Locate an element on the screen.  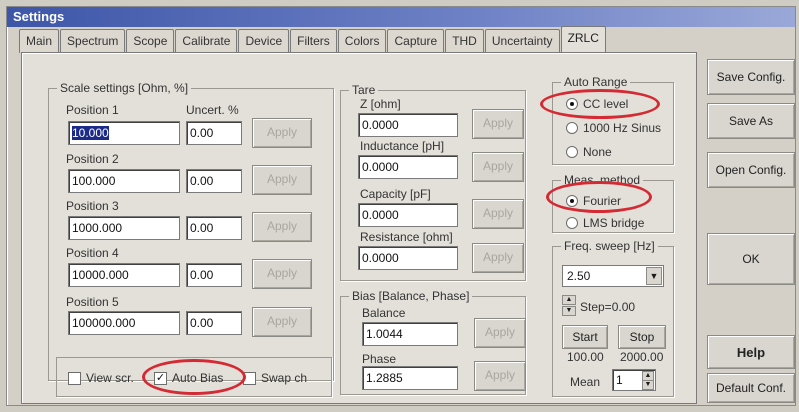
tab-thd: THD is located at coordinates (464, 41).